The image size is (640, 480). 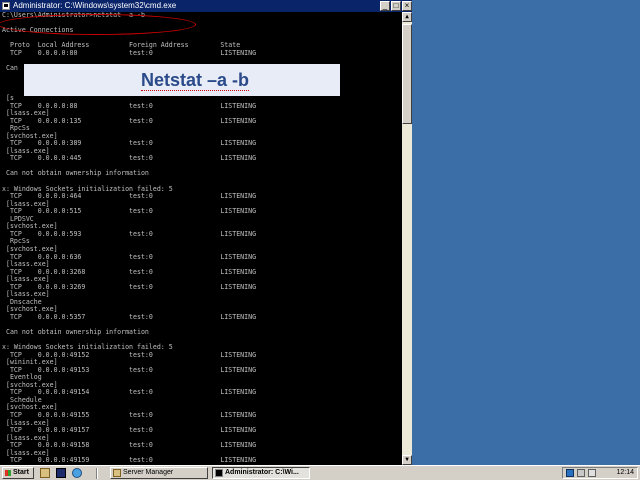 What do you see at coordinates (129, 460) in the screenshot?
I see `console-line: TCP 0.0.0.0:49159 test:0 LISTENING` at bounding box center [129, 460].